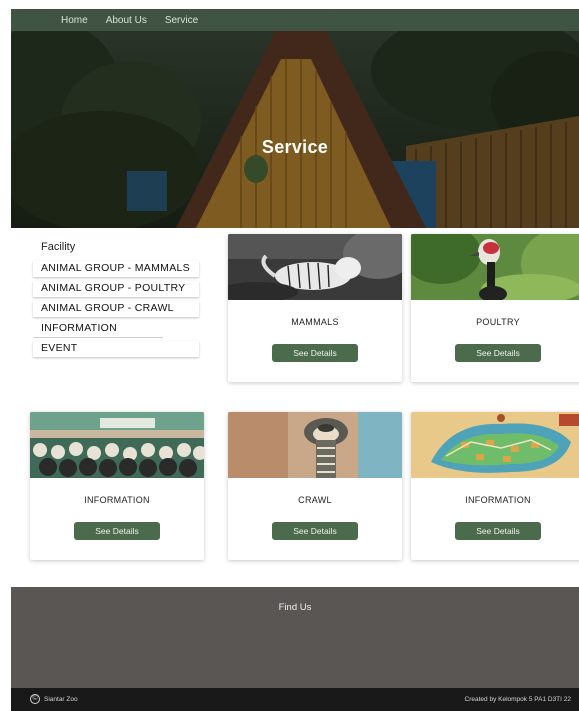 This screenshot has height=711, width=579. Describe the element at coordinates (495, 267) in the screenshot. I see `poultry-image` at that location.